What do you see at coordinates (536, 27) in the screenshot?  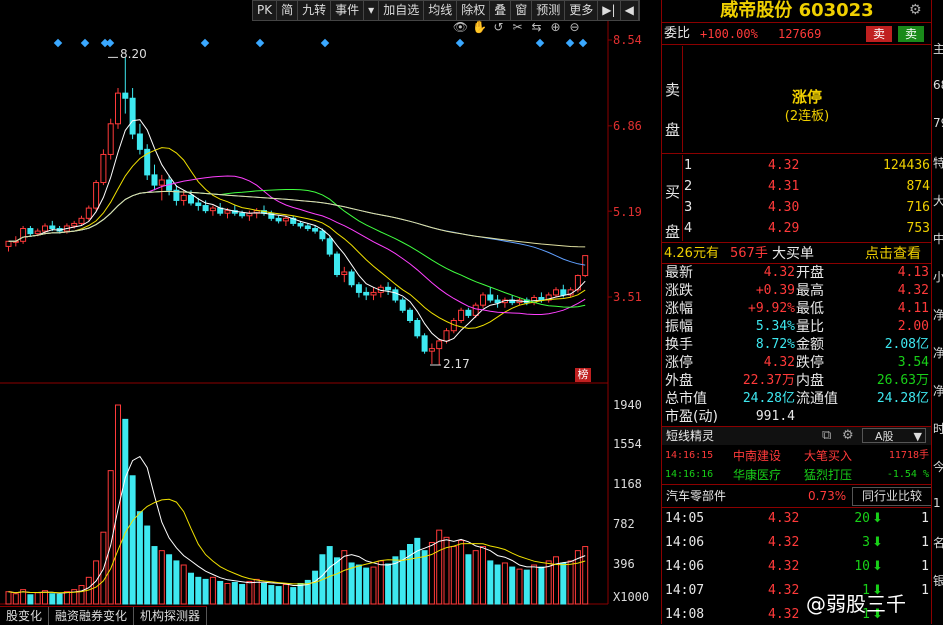 I see `chart-tool-icon: ⇆` at bounding box center [536, 27].